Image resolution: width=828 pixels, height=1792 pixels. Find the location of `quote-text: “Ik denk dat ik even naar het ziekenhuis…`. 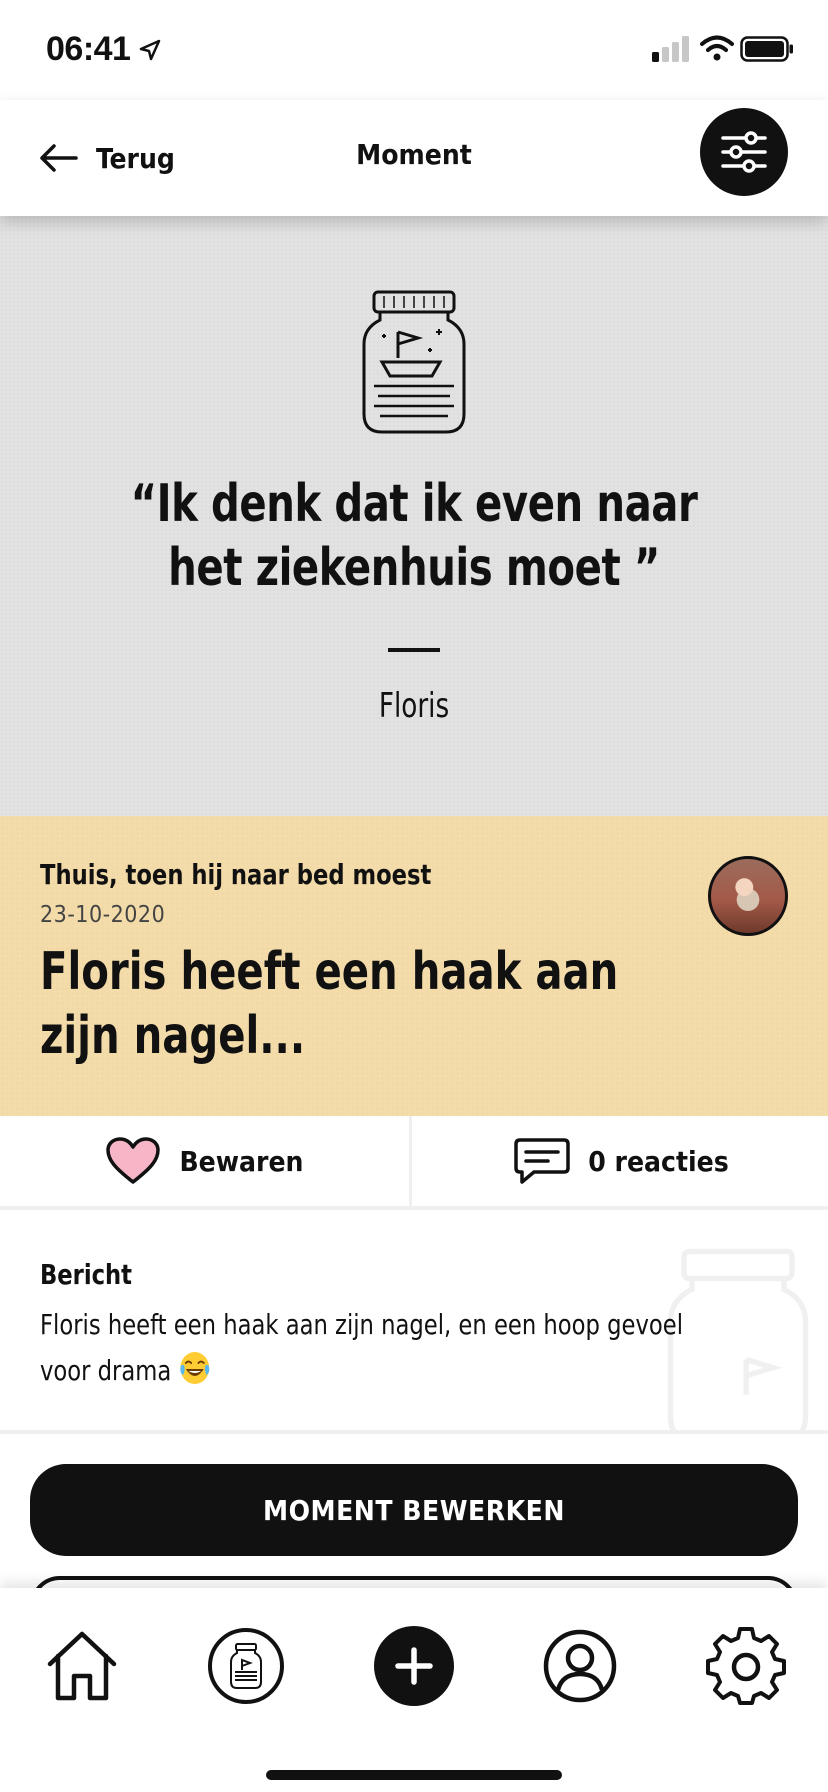

quote-text: “Ik denk dat ik even naar het ziekenhuis… is located at coordinates (414, 536).